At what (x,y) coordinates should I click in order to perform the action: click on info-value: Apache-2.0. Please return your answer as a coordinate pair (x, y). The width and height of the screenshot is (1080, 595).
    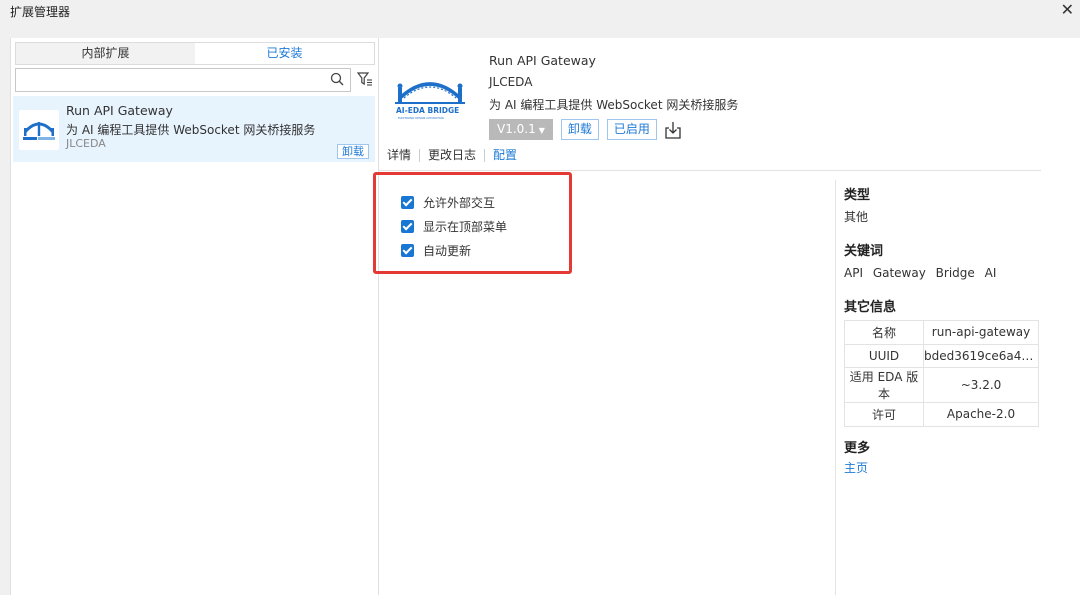
    Looking at the image, I should click on (981, 414).